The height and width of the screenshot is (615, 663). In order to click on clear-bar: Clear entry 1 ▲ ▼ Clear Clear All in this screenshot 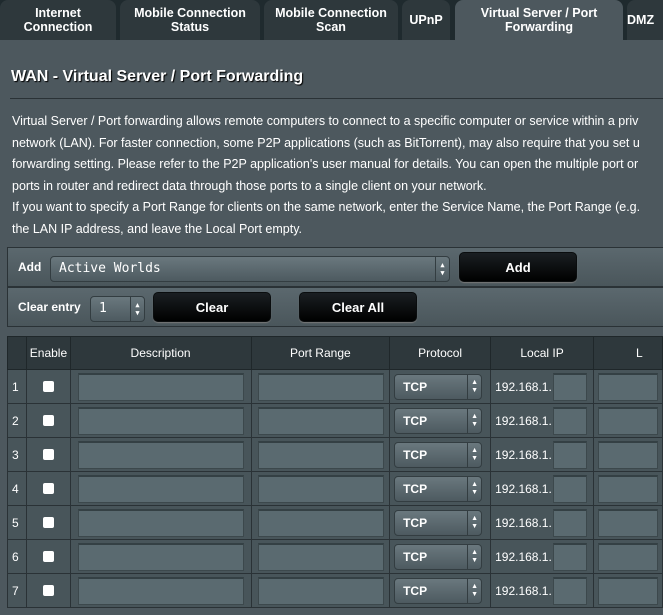, I will do `click(335, 307)`.